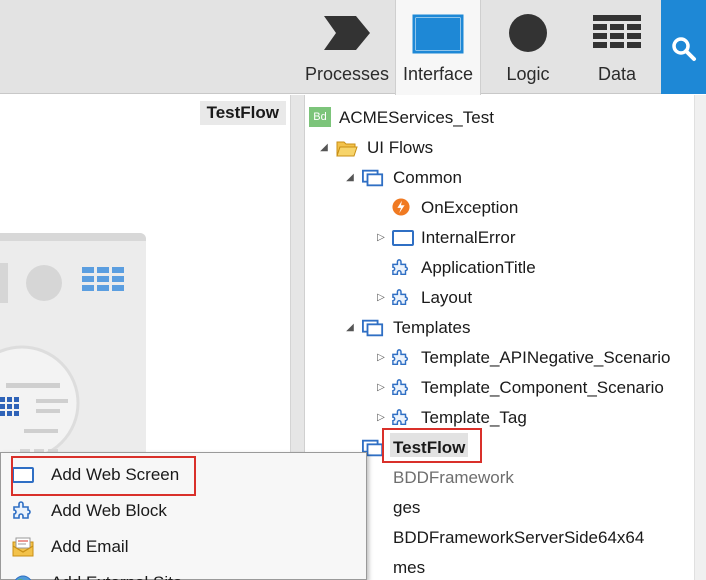 The image size is (706, 580). I want to click on tree-item-label: Templates, so click(432, 327).